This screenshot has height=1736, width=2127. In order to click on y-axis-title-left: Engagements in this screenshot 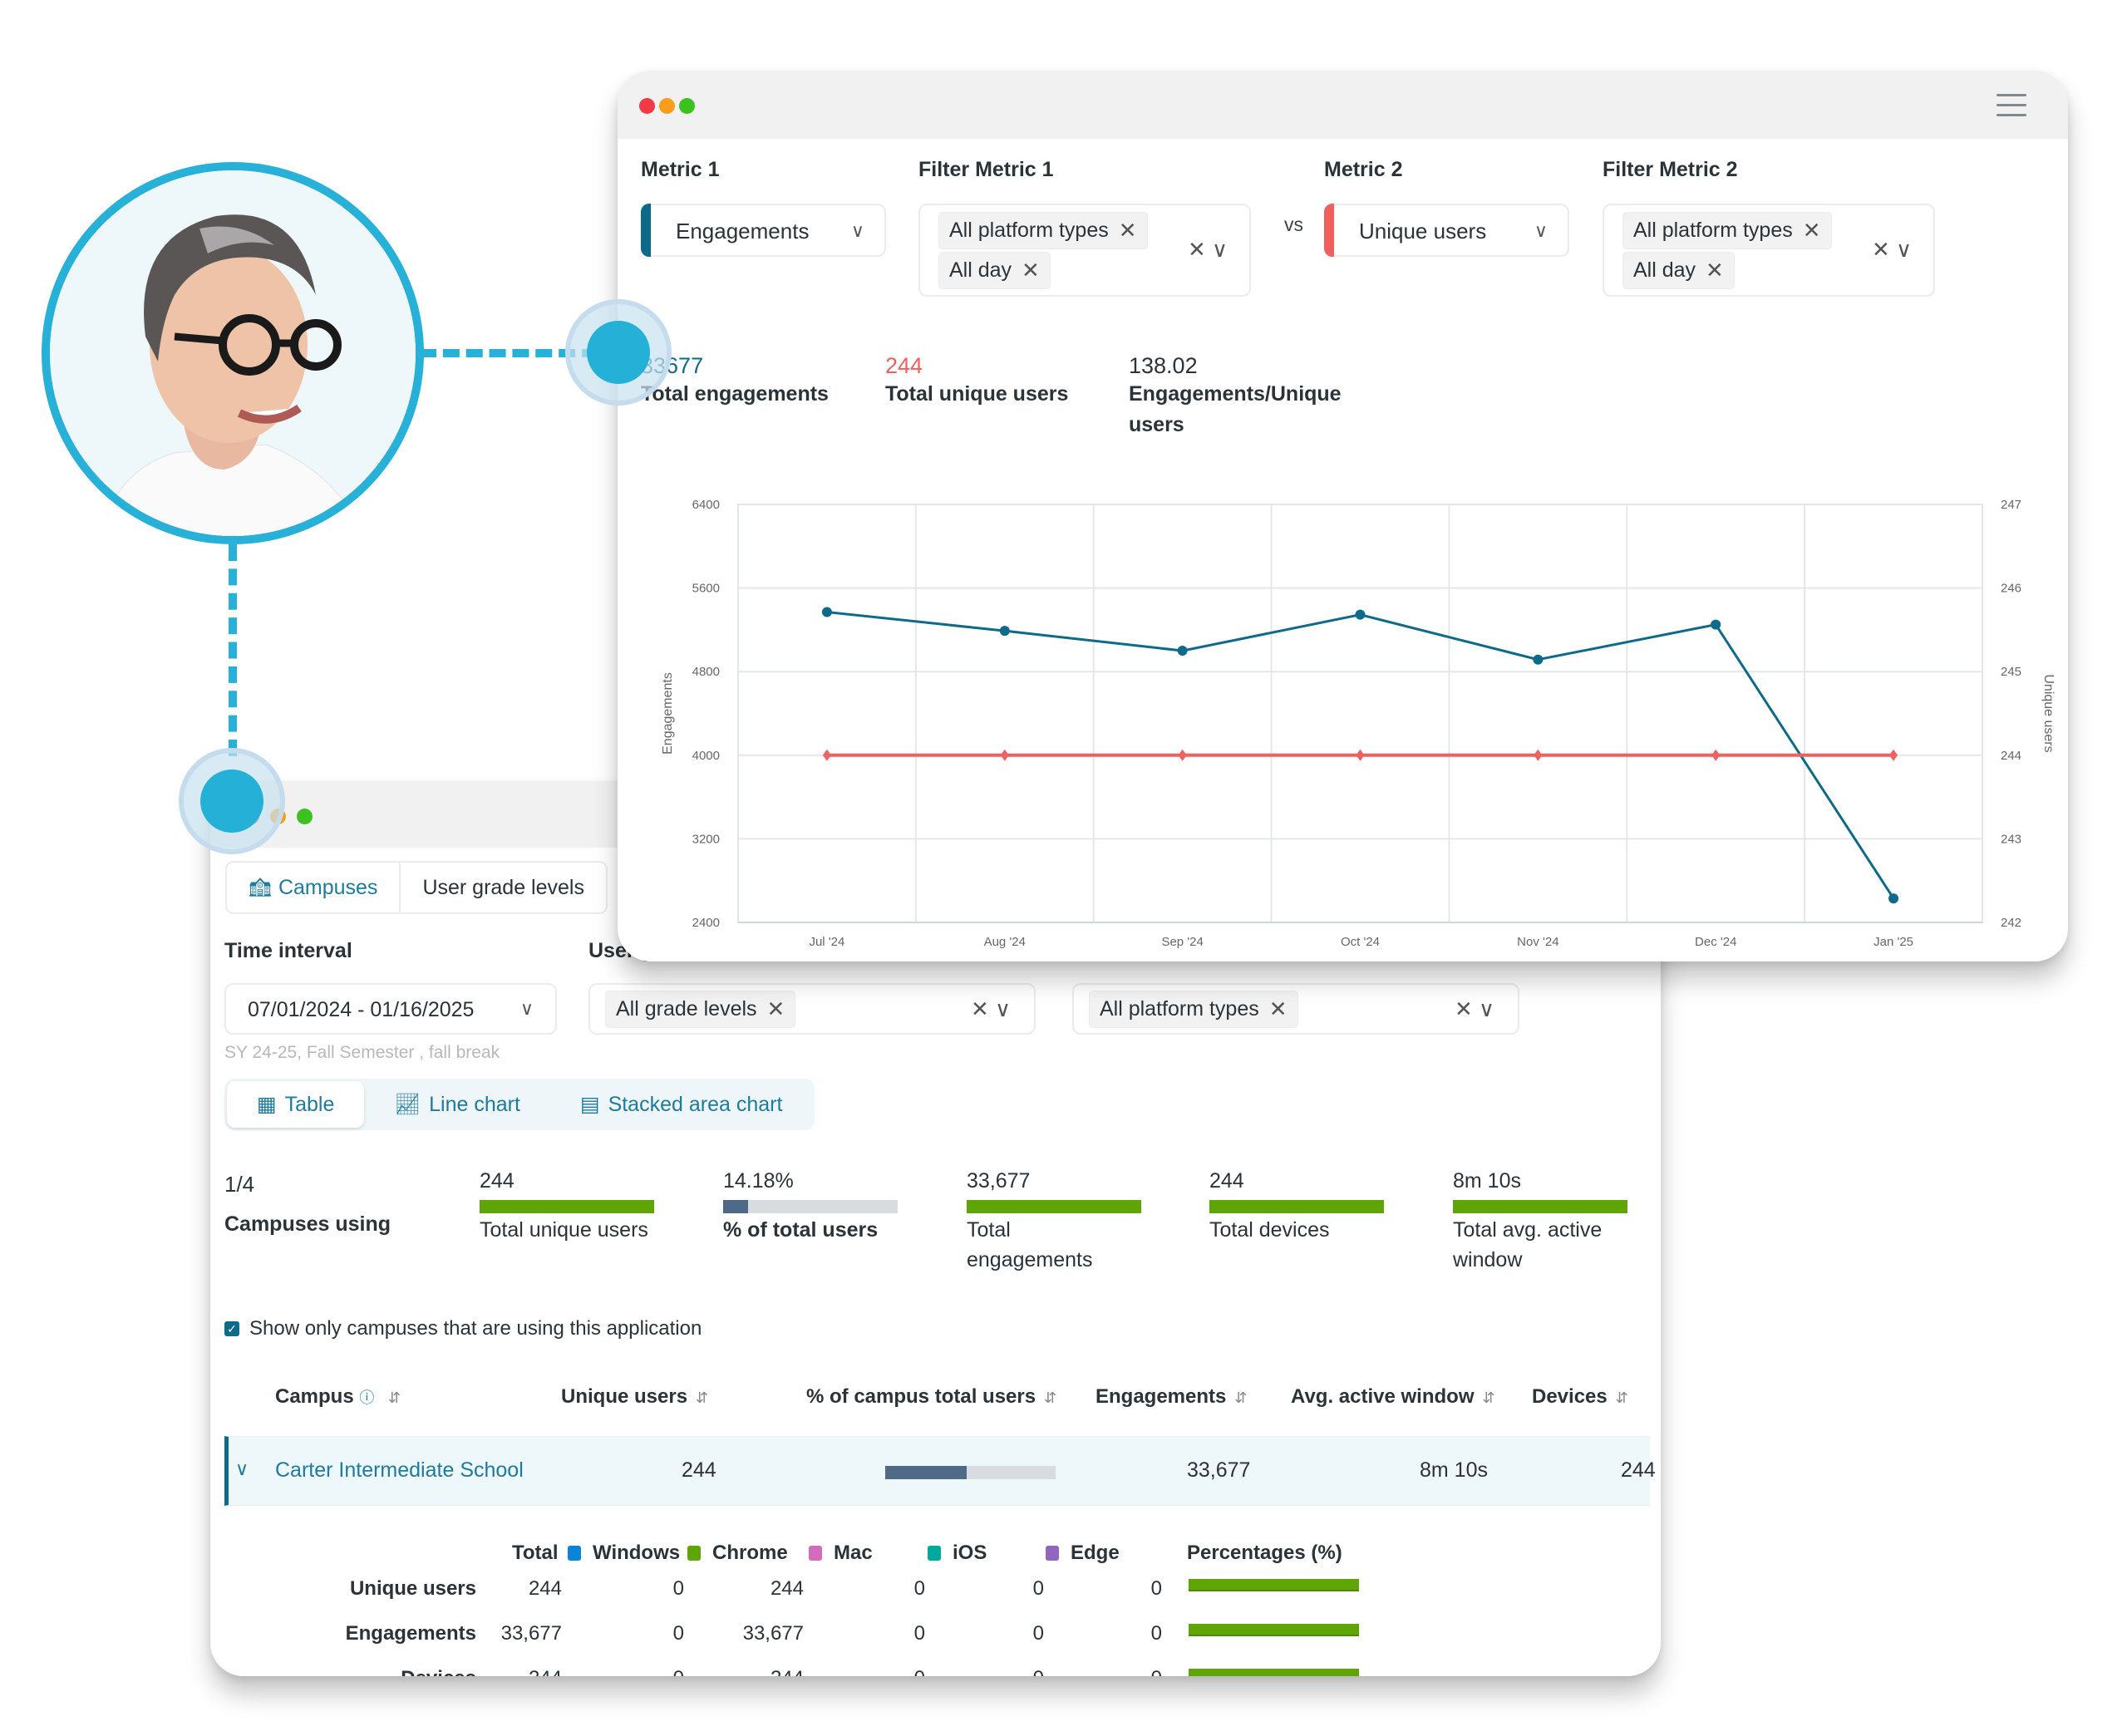, I will do `click(668, 714)`.